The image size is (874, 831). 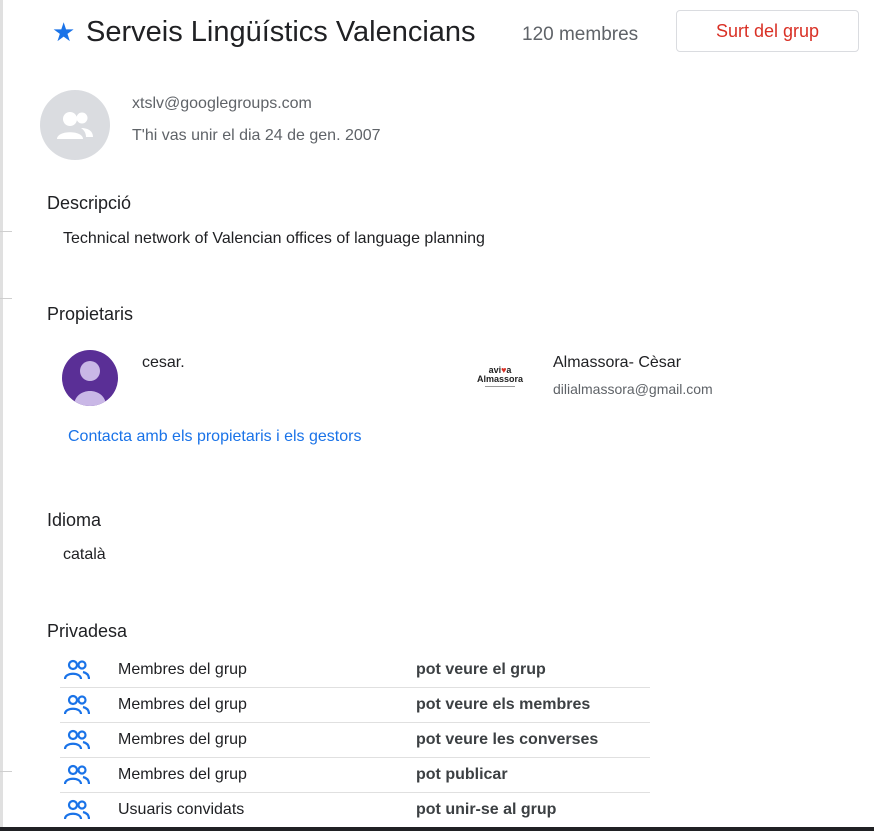 I want to click on owner-email: dilialmassora@gmail.com, so click(x=633, y=389).